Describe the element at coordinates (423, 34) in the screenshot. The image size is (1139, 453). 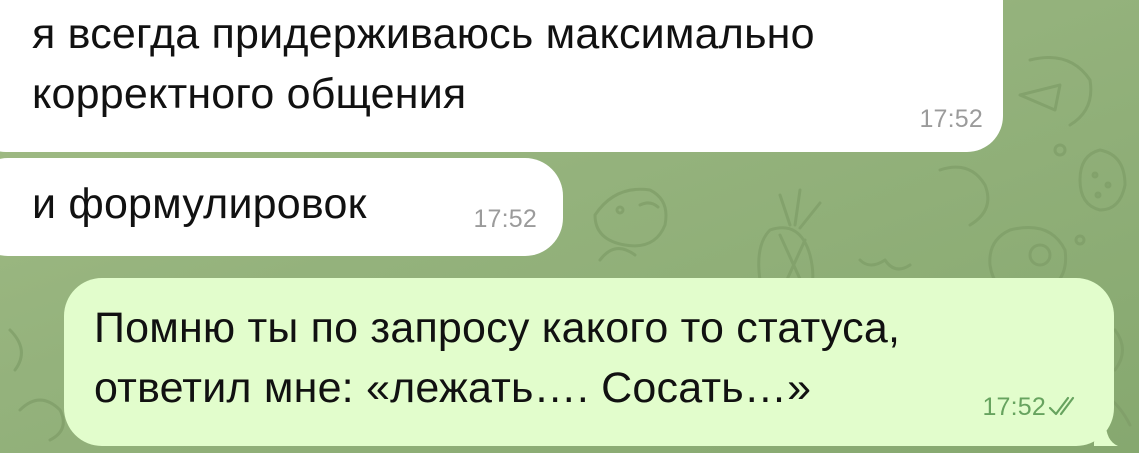
I see `message-text-line: я всегда придерживаюсь максимально` at that location.